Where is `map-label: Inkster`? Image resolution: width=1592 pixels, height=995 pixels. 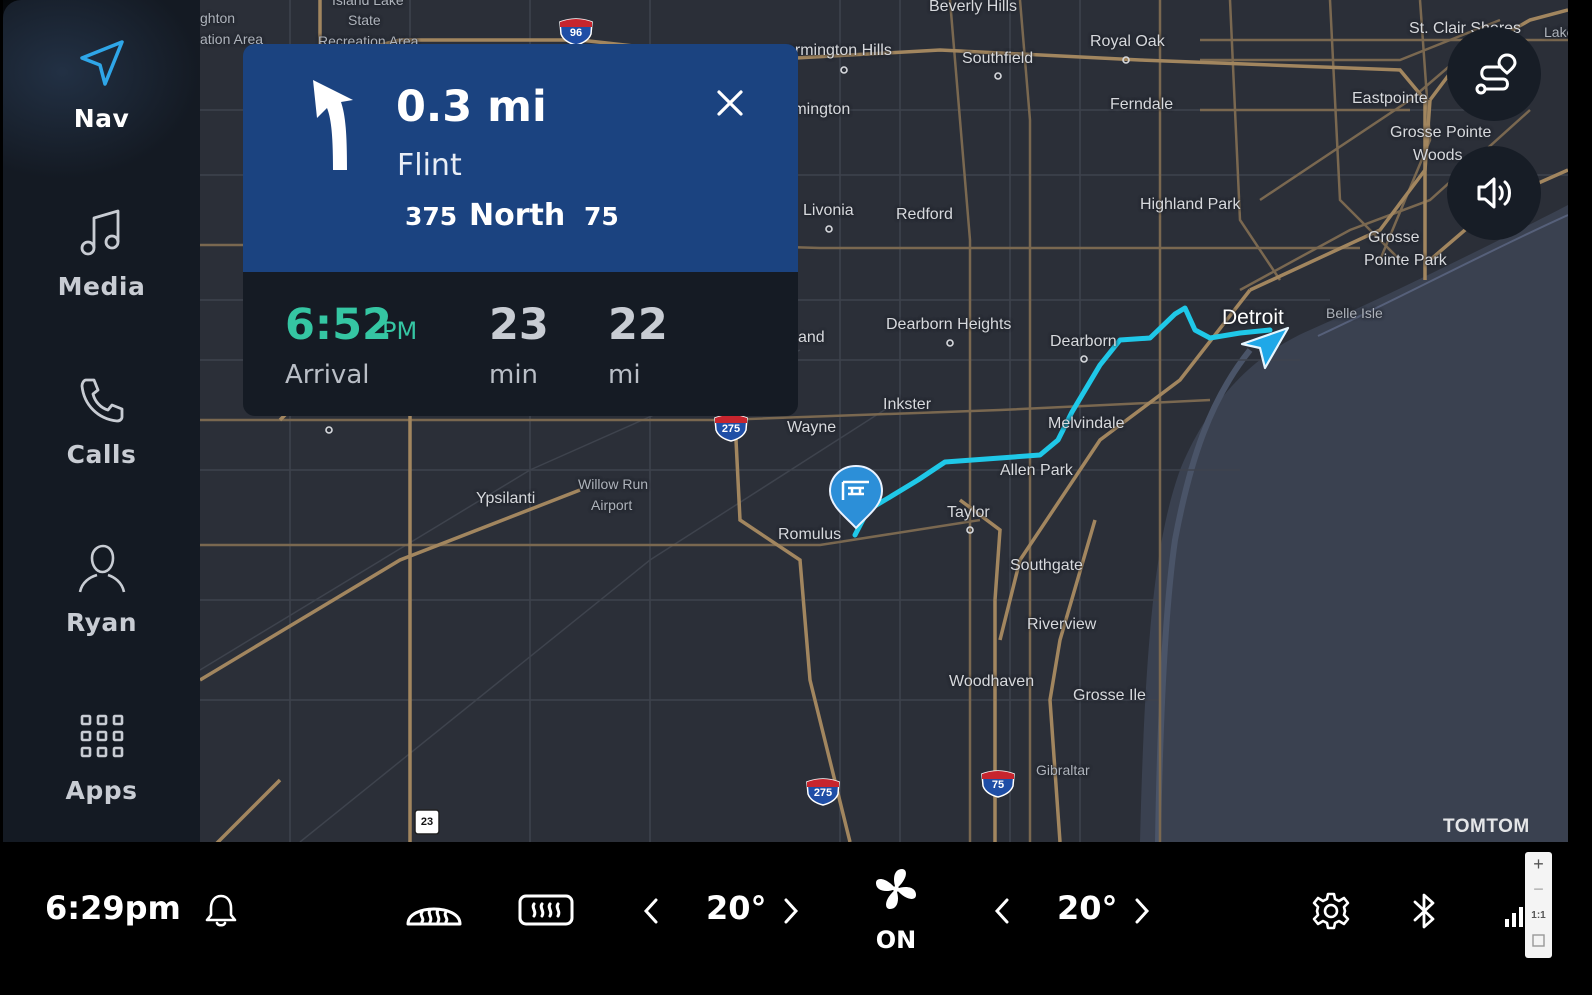 map-label: Inkster is located at coordinates (907, 404).